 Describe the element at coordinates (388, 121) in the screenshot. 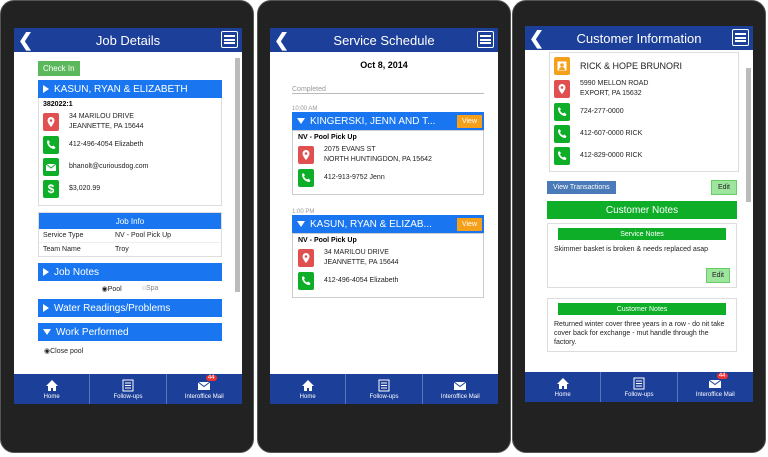

I see `appointment-header: KINGERSKI, JENN AND T... View` at that location.